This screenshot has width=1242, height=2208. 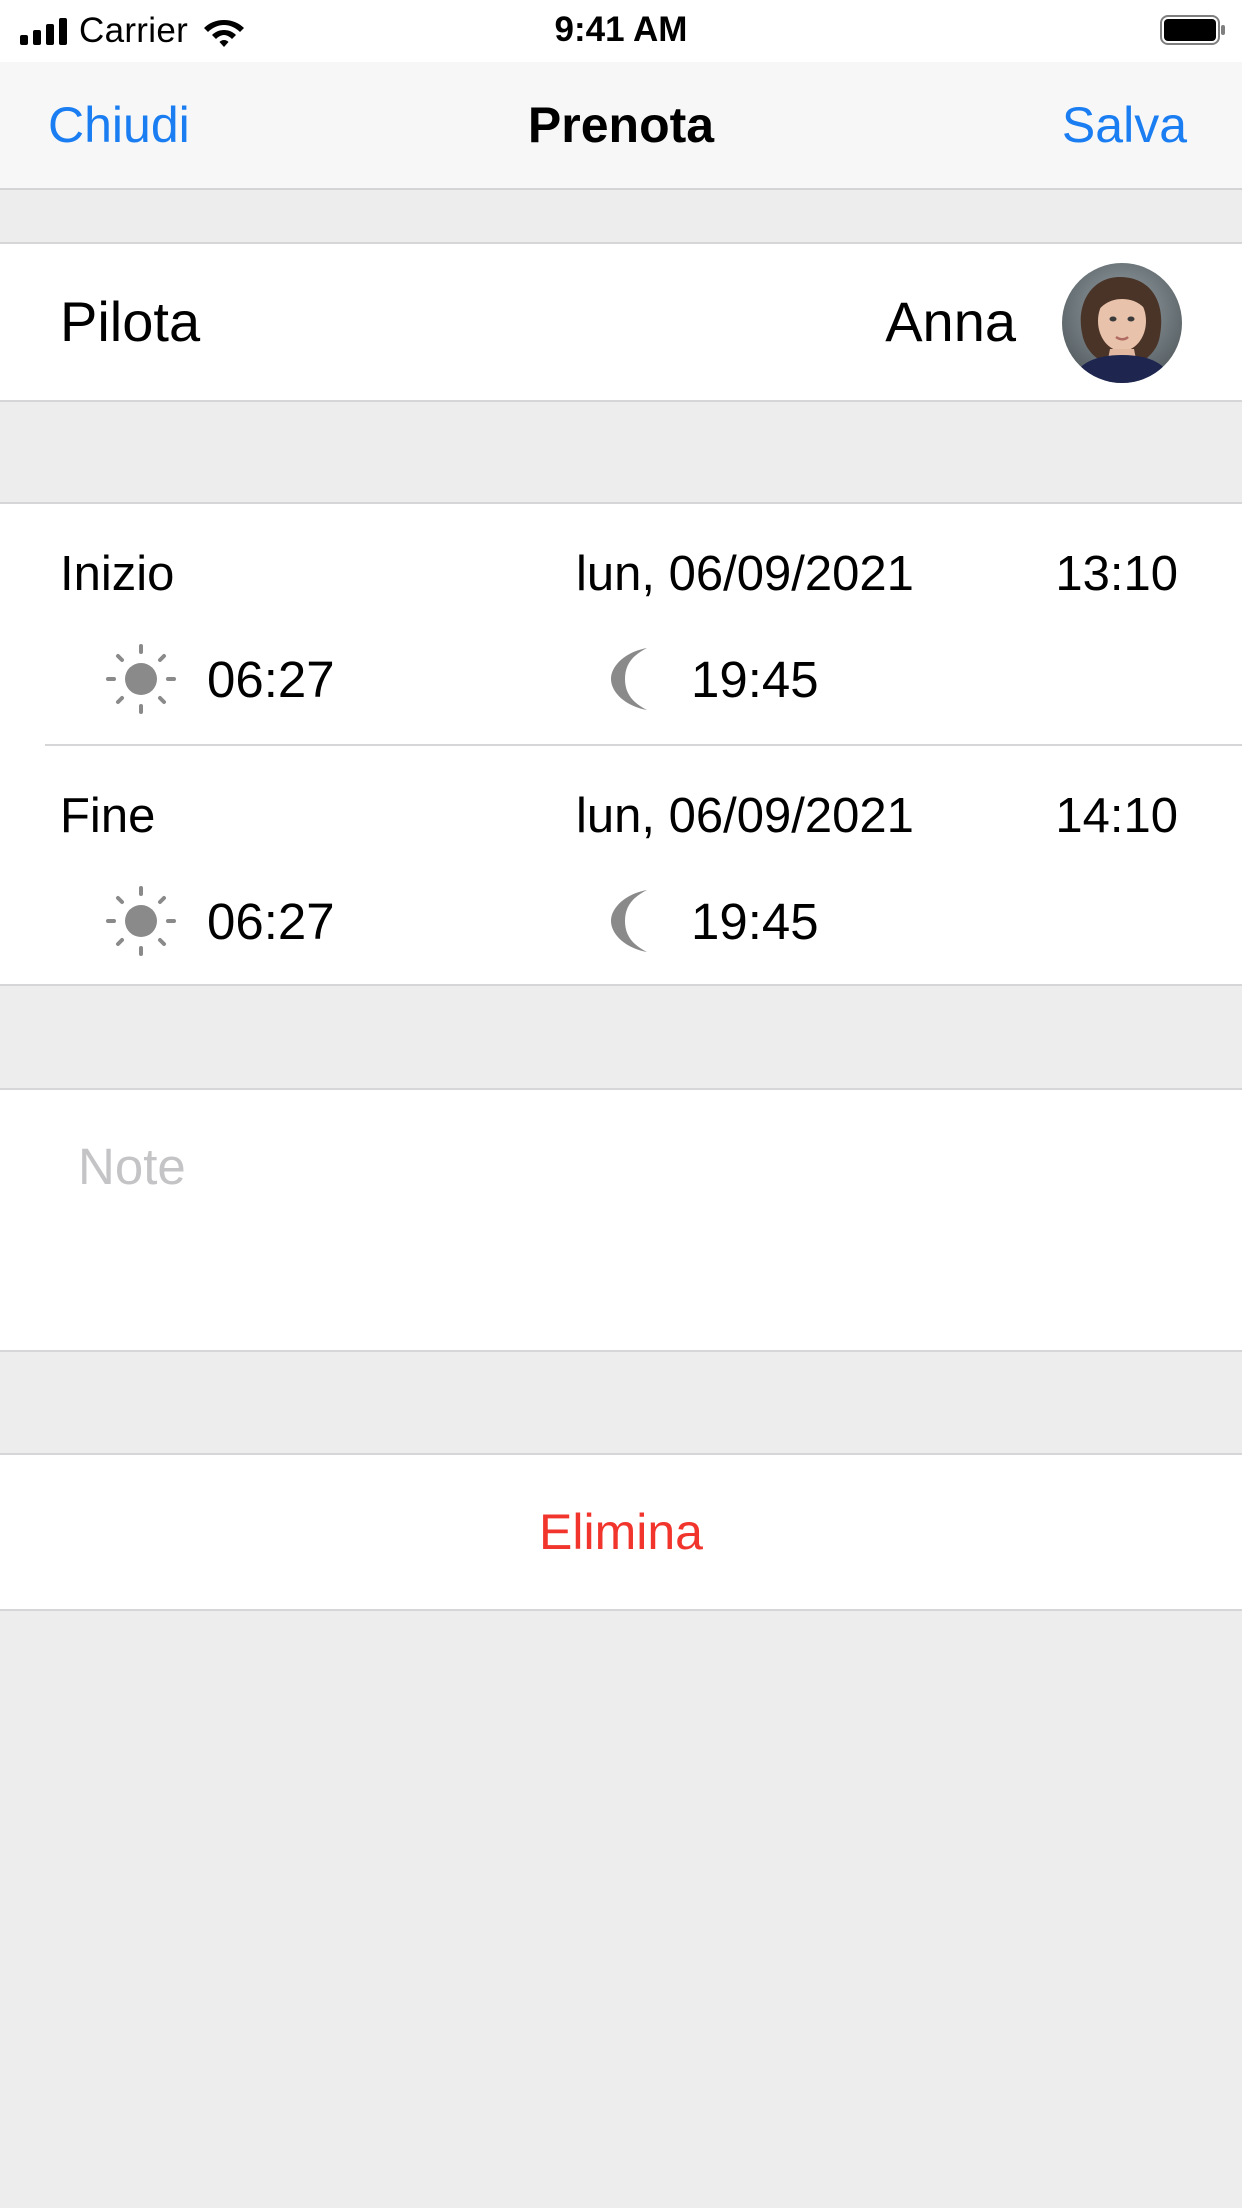 I want to click on notes-field, so click(x=628, y=1166).